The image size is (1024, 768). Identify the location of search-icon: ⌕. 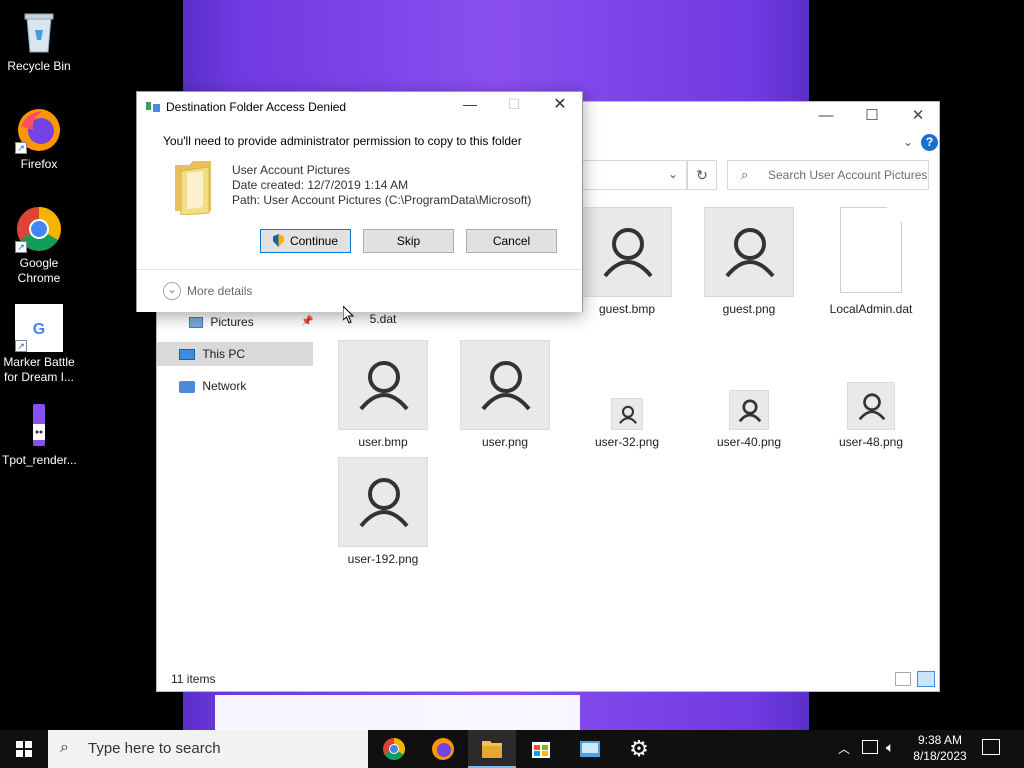
(64, 747).